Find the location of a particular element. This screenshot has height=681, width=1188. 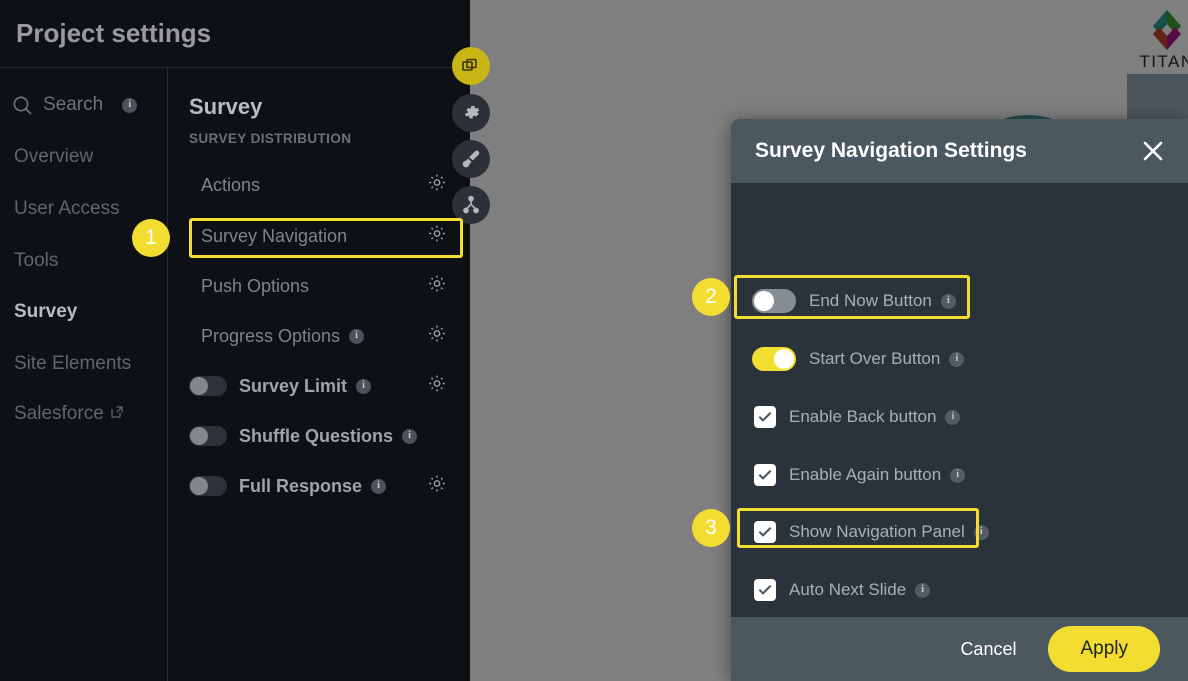

step-badge-3: 3 is located at coordinates (711, 528).